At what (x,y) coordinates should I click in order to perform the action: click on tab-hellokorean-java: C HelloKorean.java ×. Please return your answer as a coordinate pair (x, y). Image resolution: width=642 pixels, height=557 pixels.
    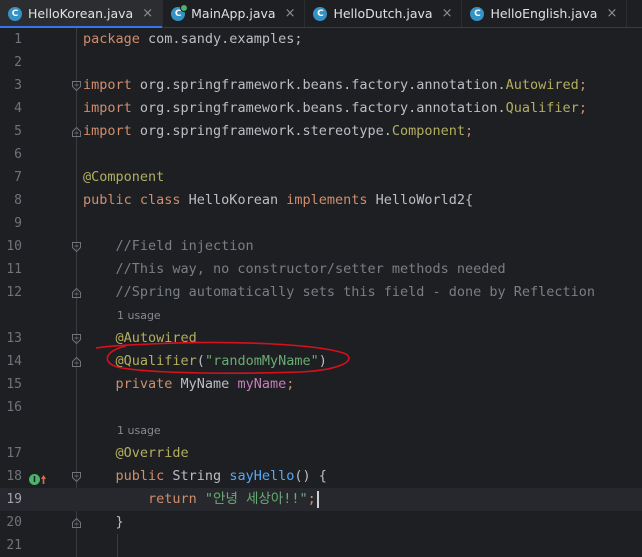
    Looking at the image, I should click on (82, 14).